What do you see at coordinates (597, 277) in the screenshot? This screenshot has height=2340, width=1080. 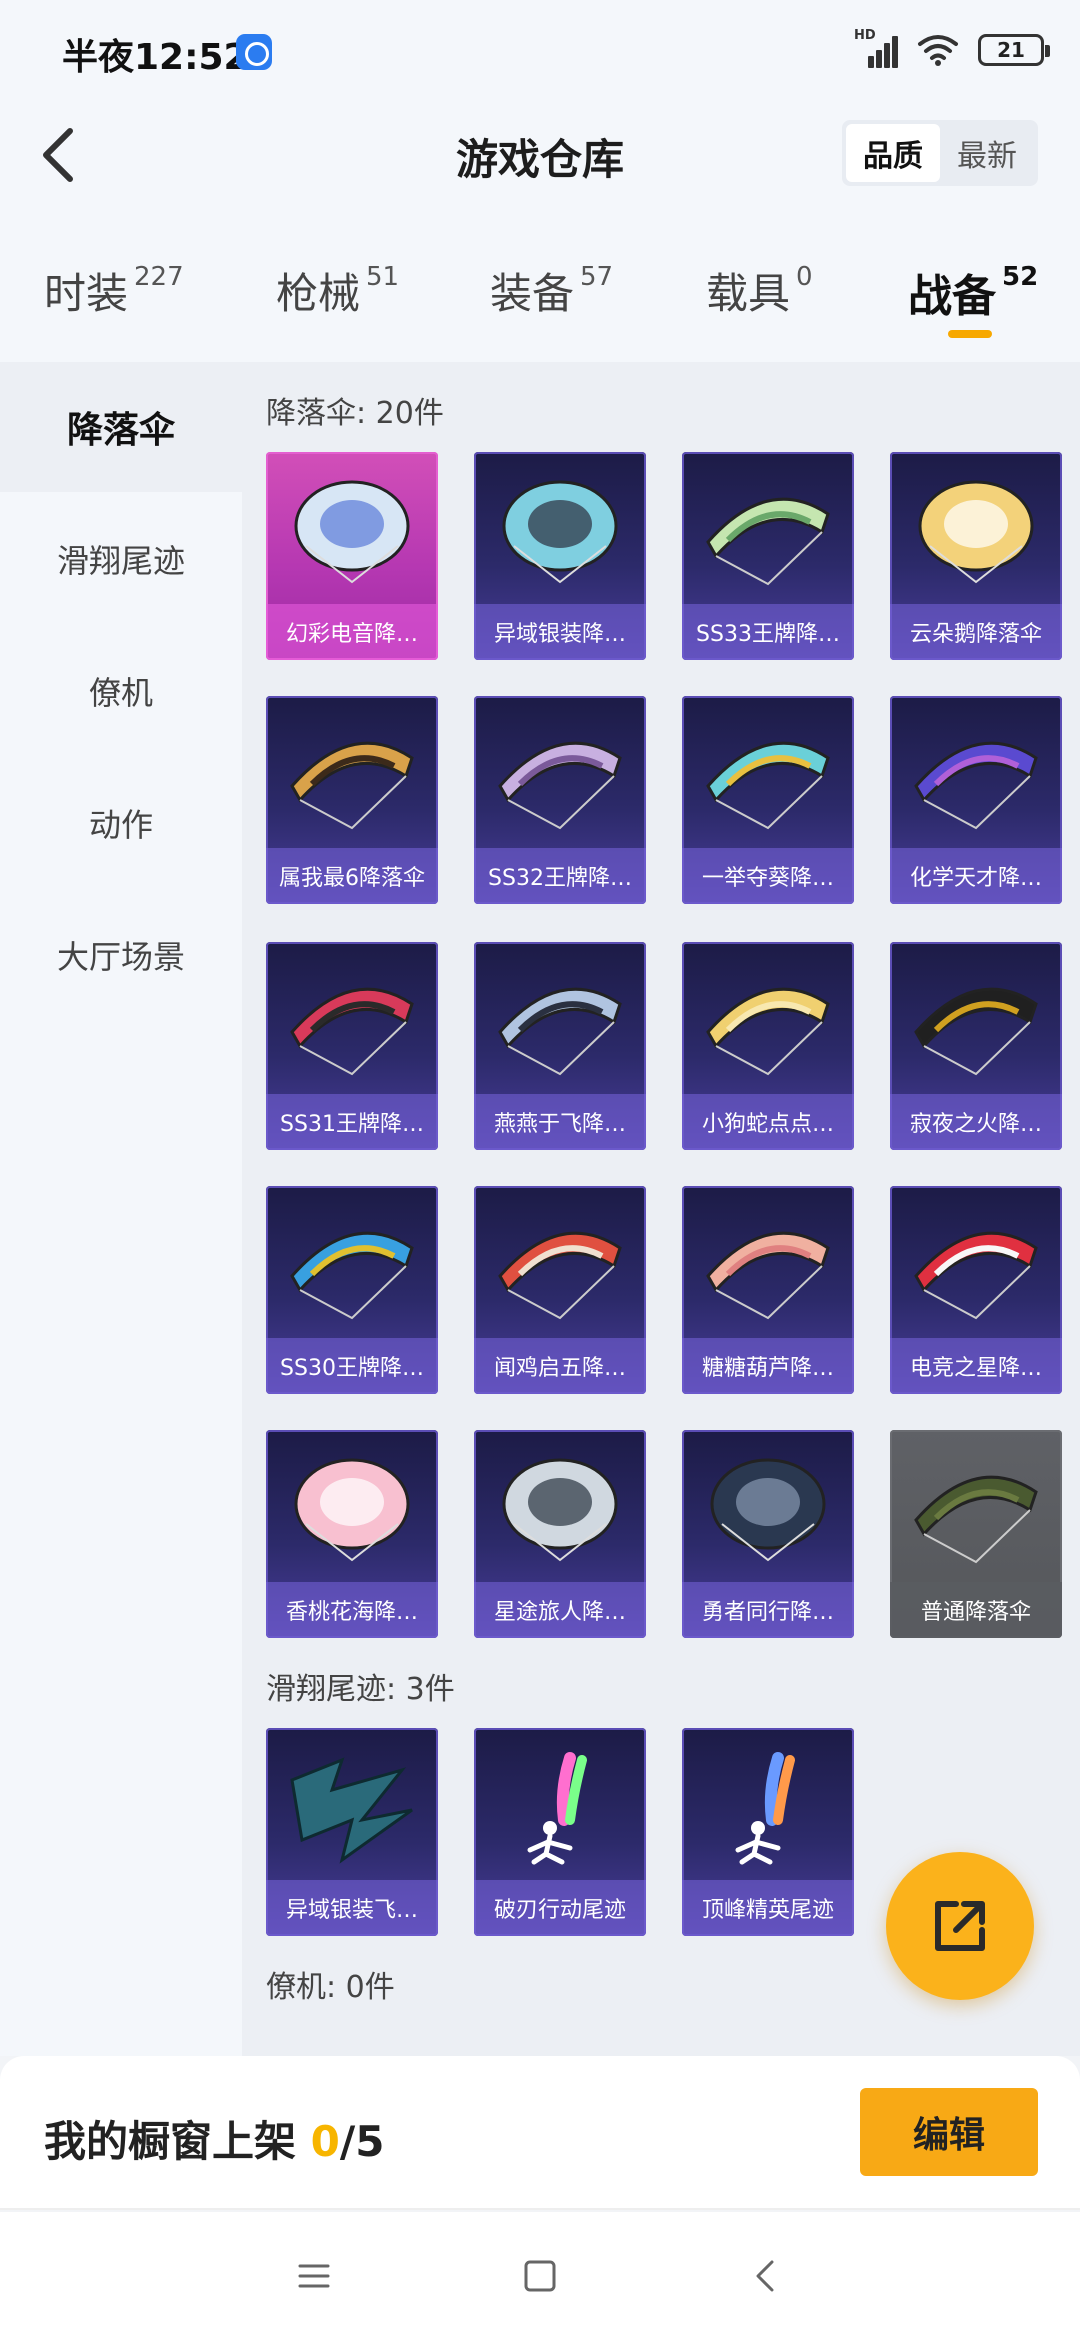 I see `tab-count: 57` at bounding box center [597, 277].